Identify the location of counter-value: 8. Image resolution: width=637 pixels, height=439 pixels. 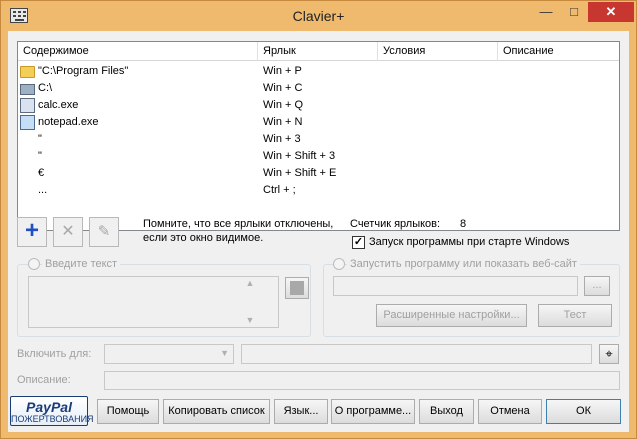
(463, 224).